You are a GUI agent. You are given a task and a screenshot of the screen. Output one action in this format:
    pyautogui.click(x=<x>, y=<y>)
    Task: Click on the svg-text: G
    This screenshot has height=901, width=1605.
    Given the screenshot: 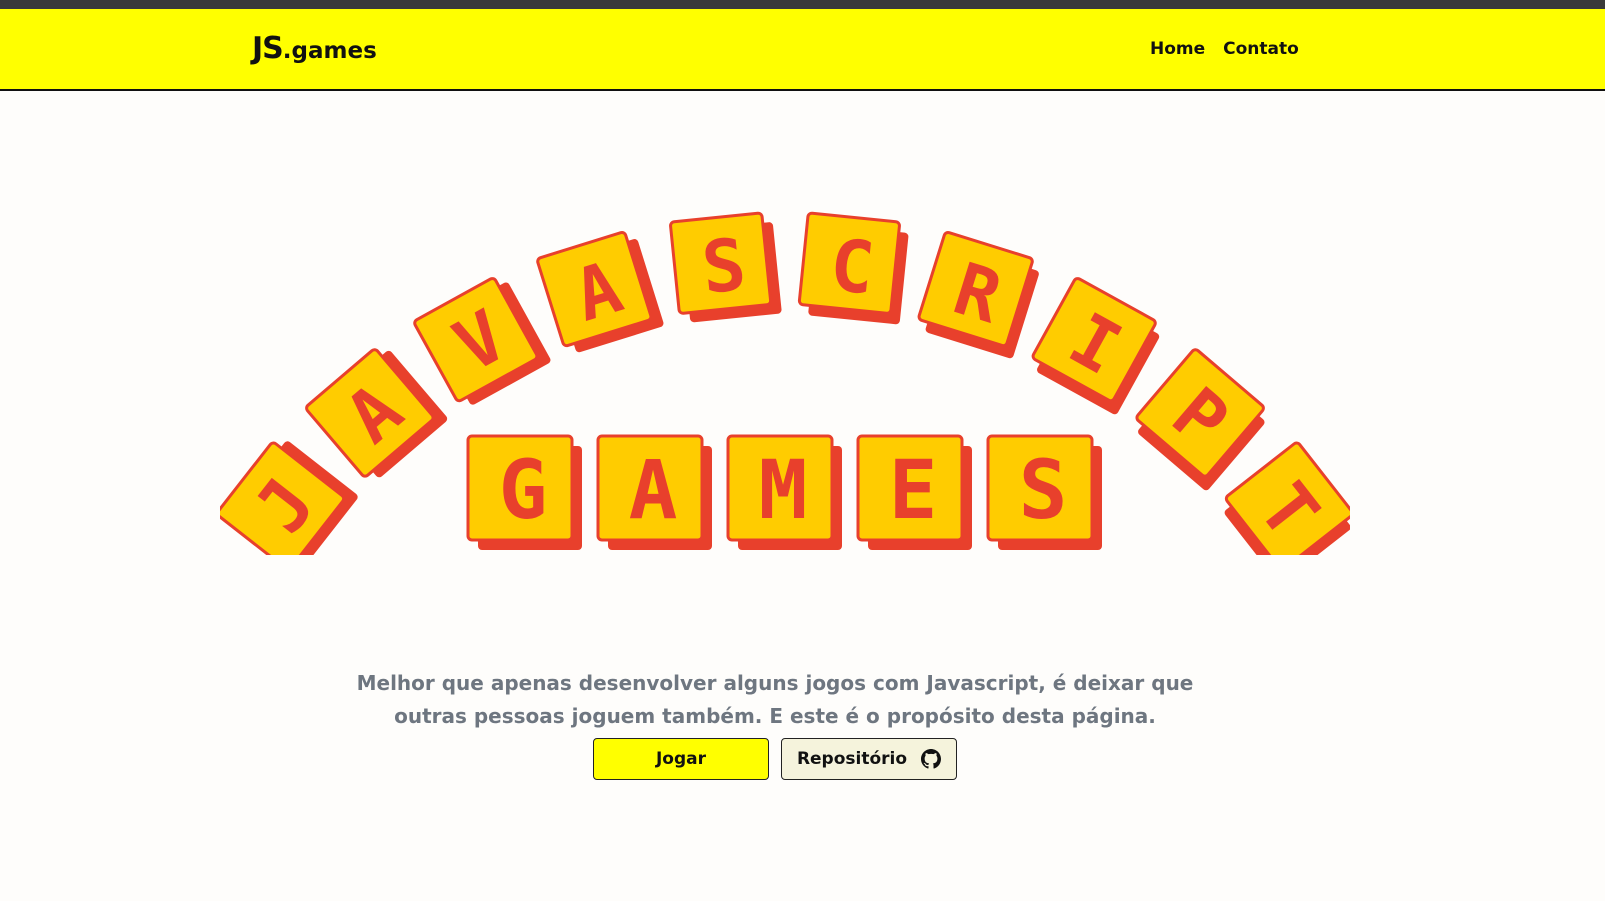 What is the action you would take?
    pyautogui.click(x=523, y=491)
    